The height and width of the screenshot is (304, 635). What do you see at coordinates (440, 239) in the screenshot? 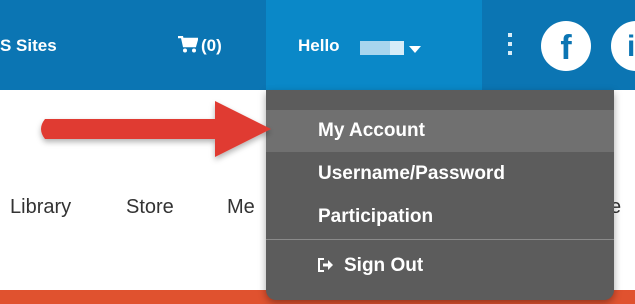
I see `menu-divider` at bounding box center [440, 239].